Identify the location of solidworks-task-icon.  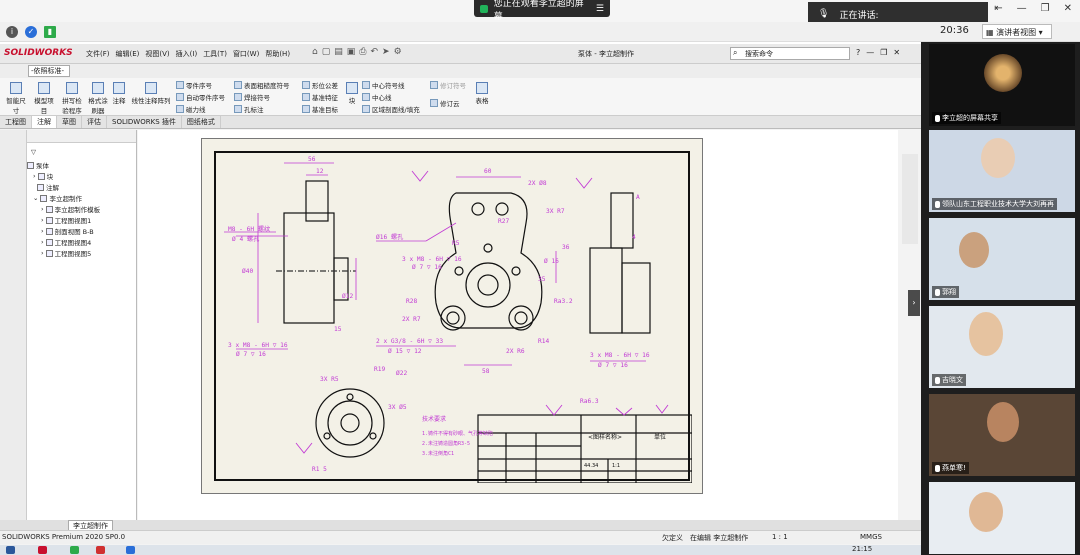
(42, 550).